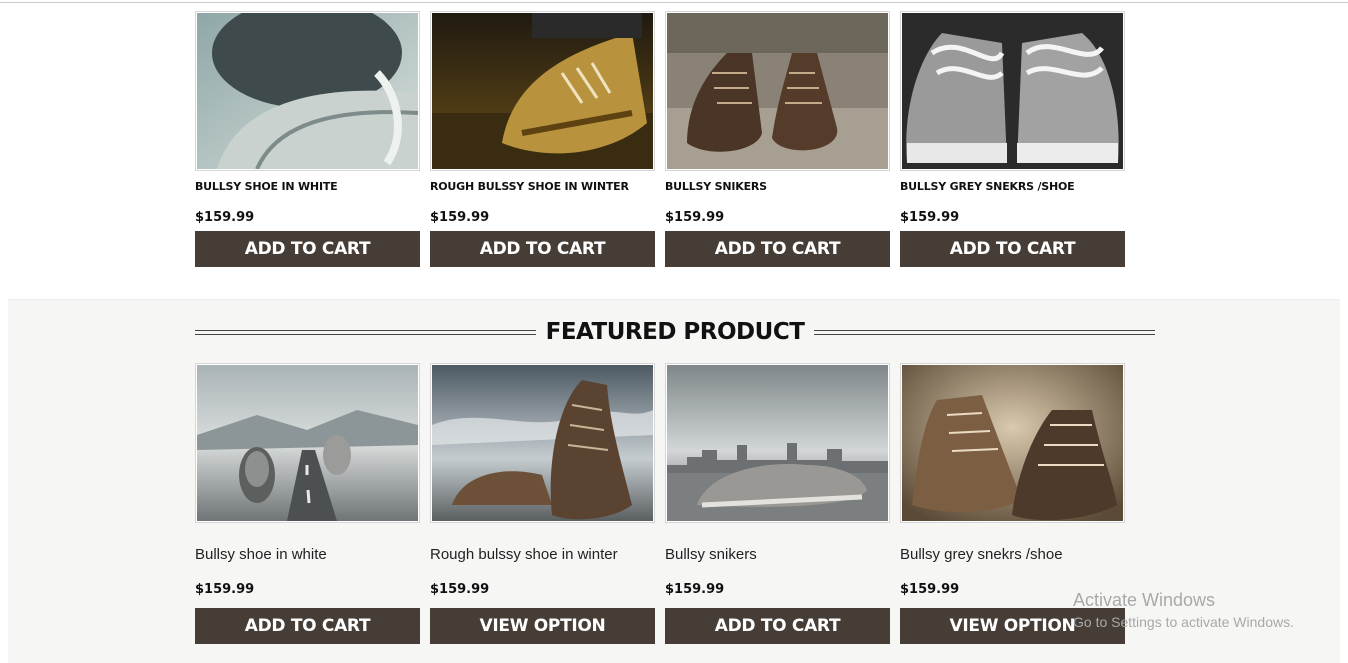  Describe the element at coordinates (777, 187) in the screenshot. I see `product-name: BULLSY SNIKERS` at that location.